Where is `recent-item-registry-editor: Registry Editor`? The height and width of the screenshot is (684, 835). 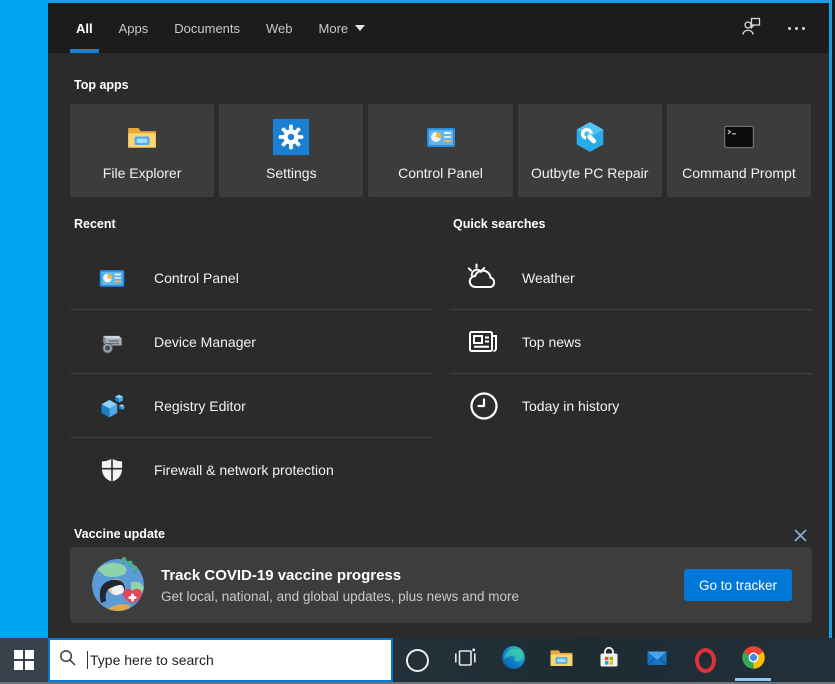
recent-item-registry-editor: Registry Editor is located at coordinates (251, 406).